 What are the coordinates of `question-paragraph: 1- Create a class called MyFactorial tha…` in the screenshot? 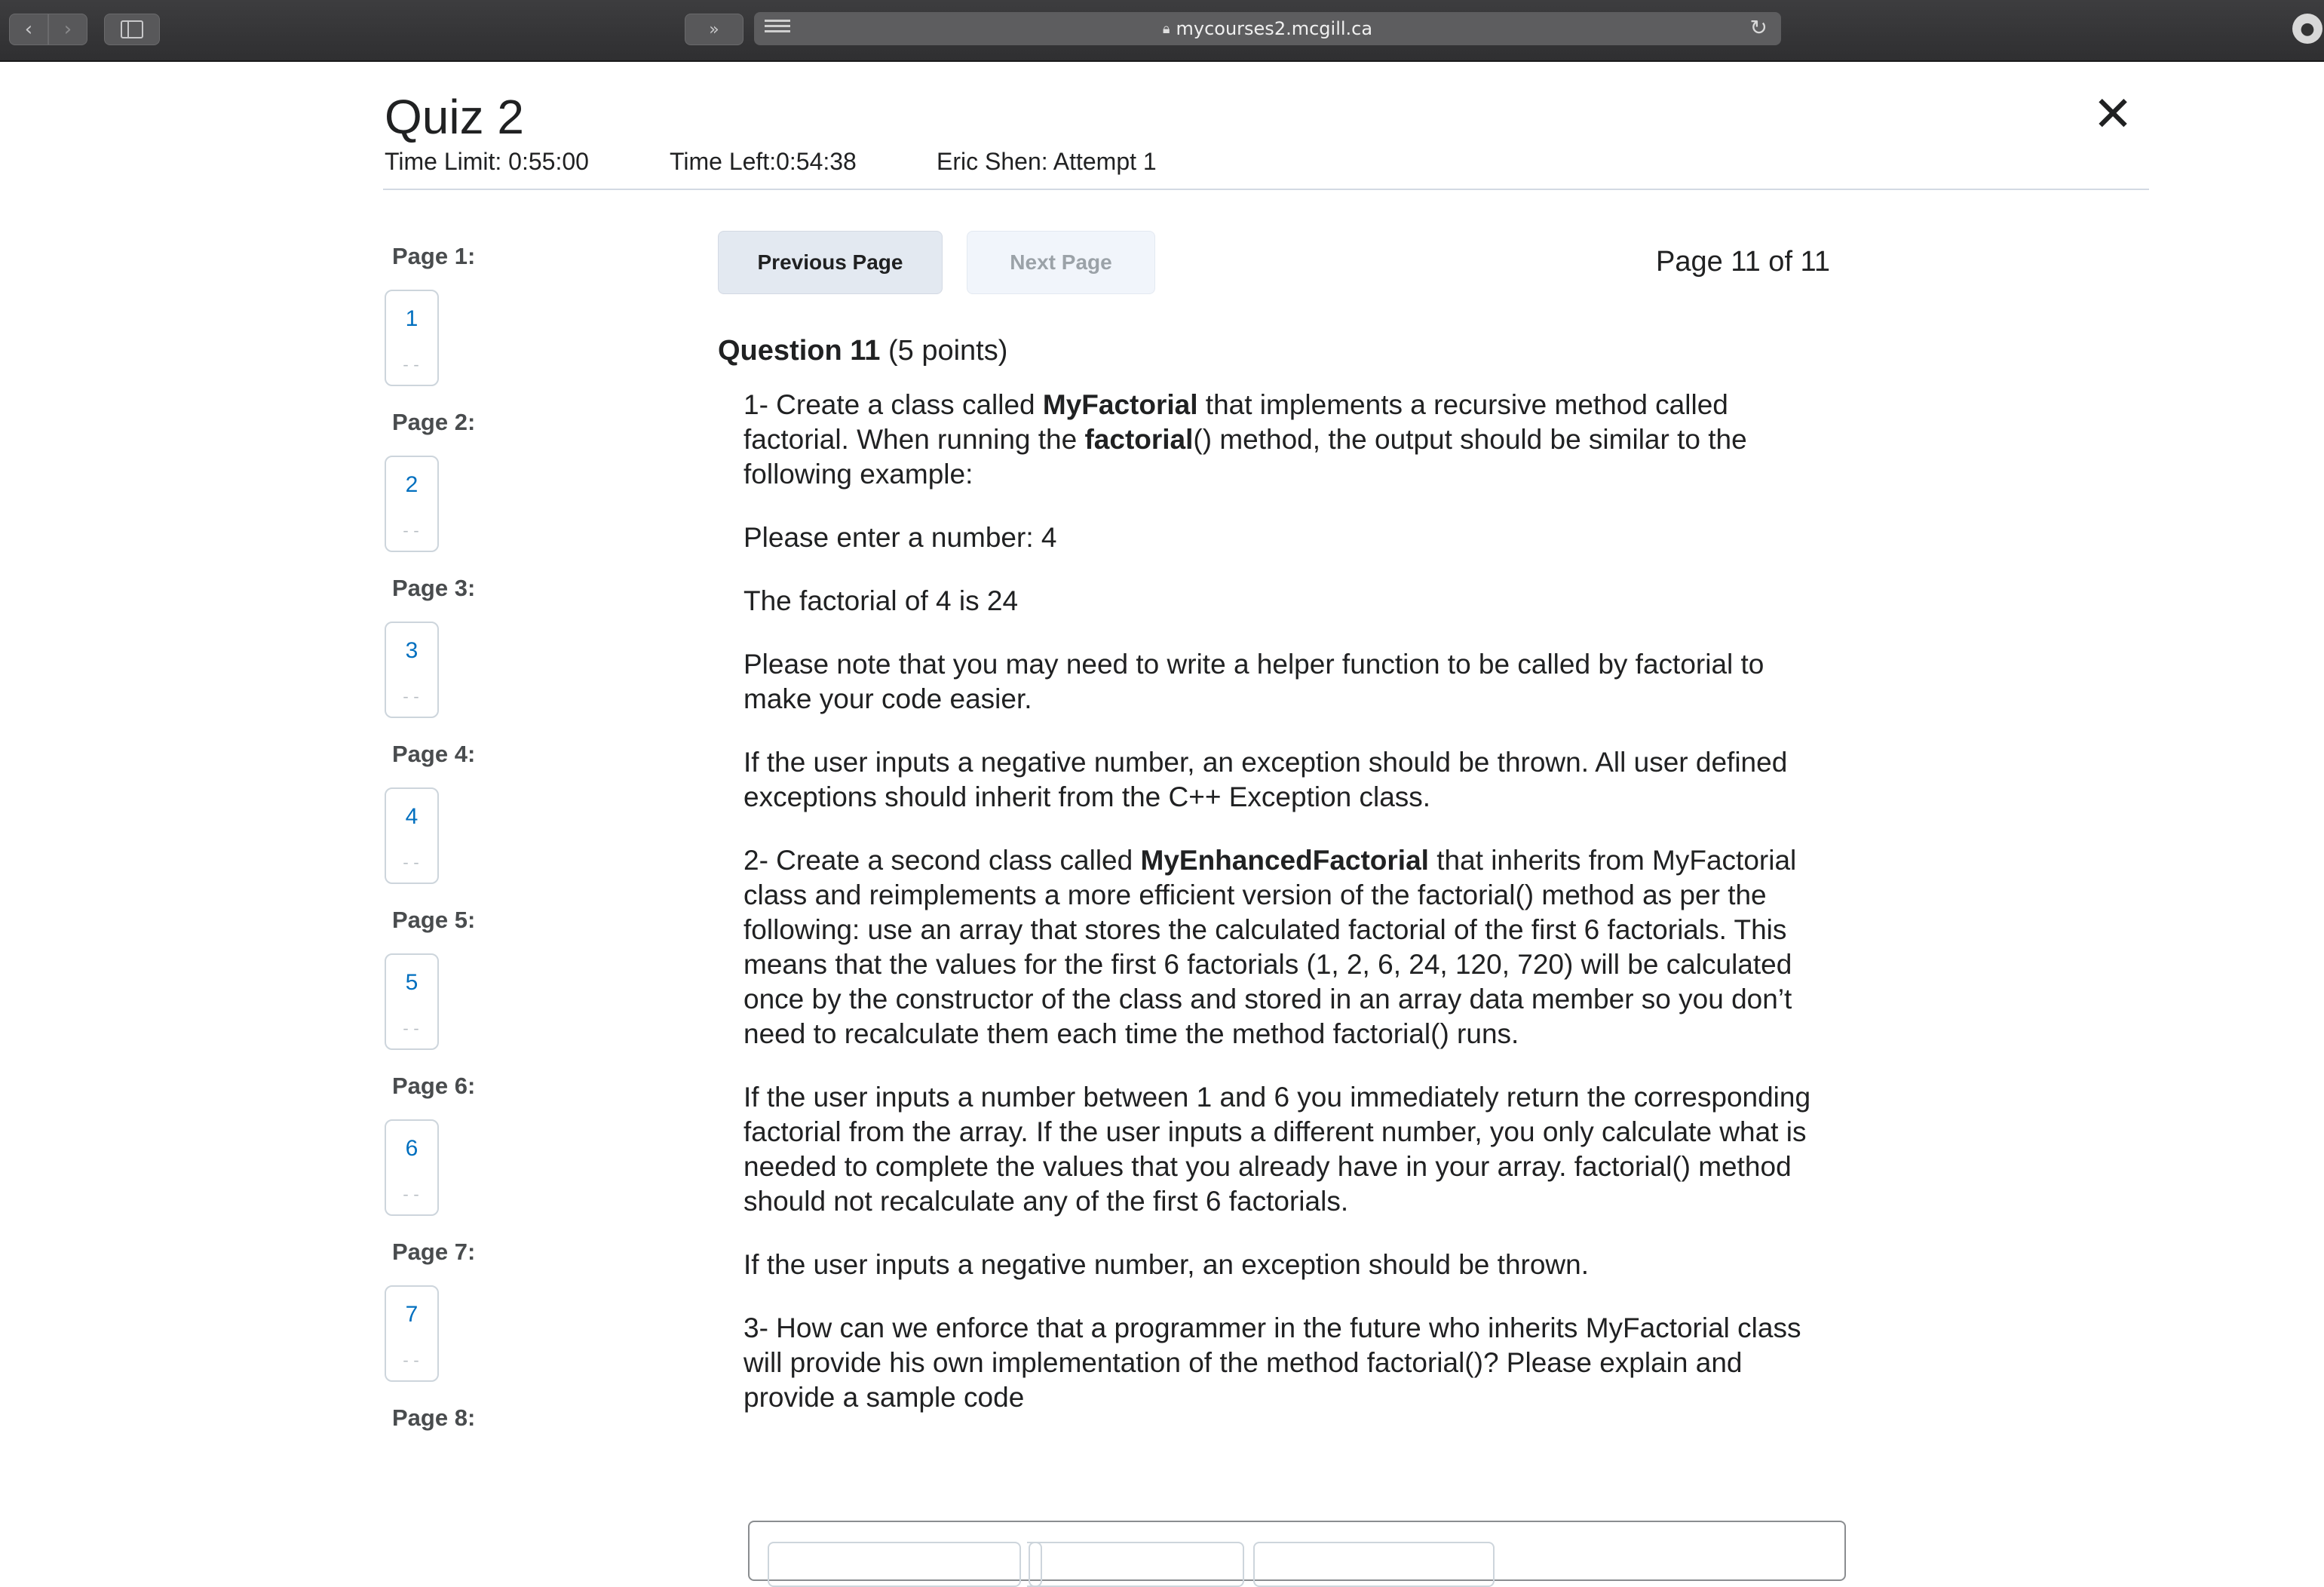 It's located at (1290, 440).